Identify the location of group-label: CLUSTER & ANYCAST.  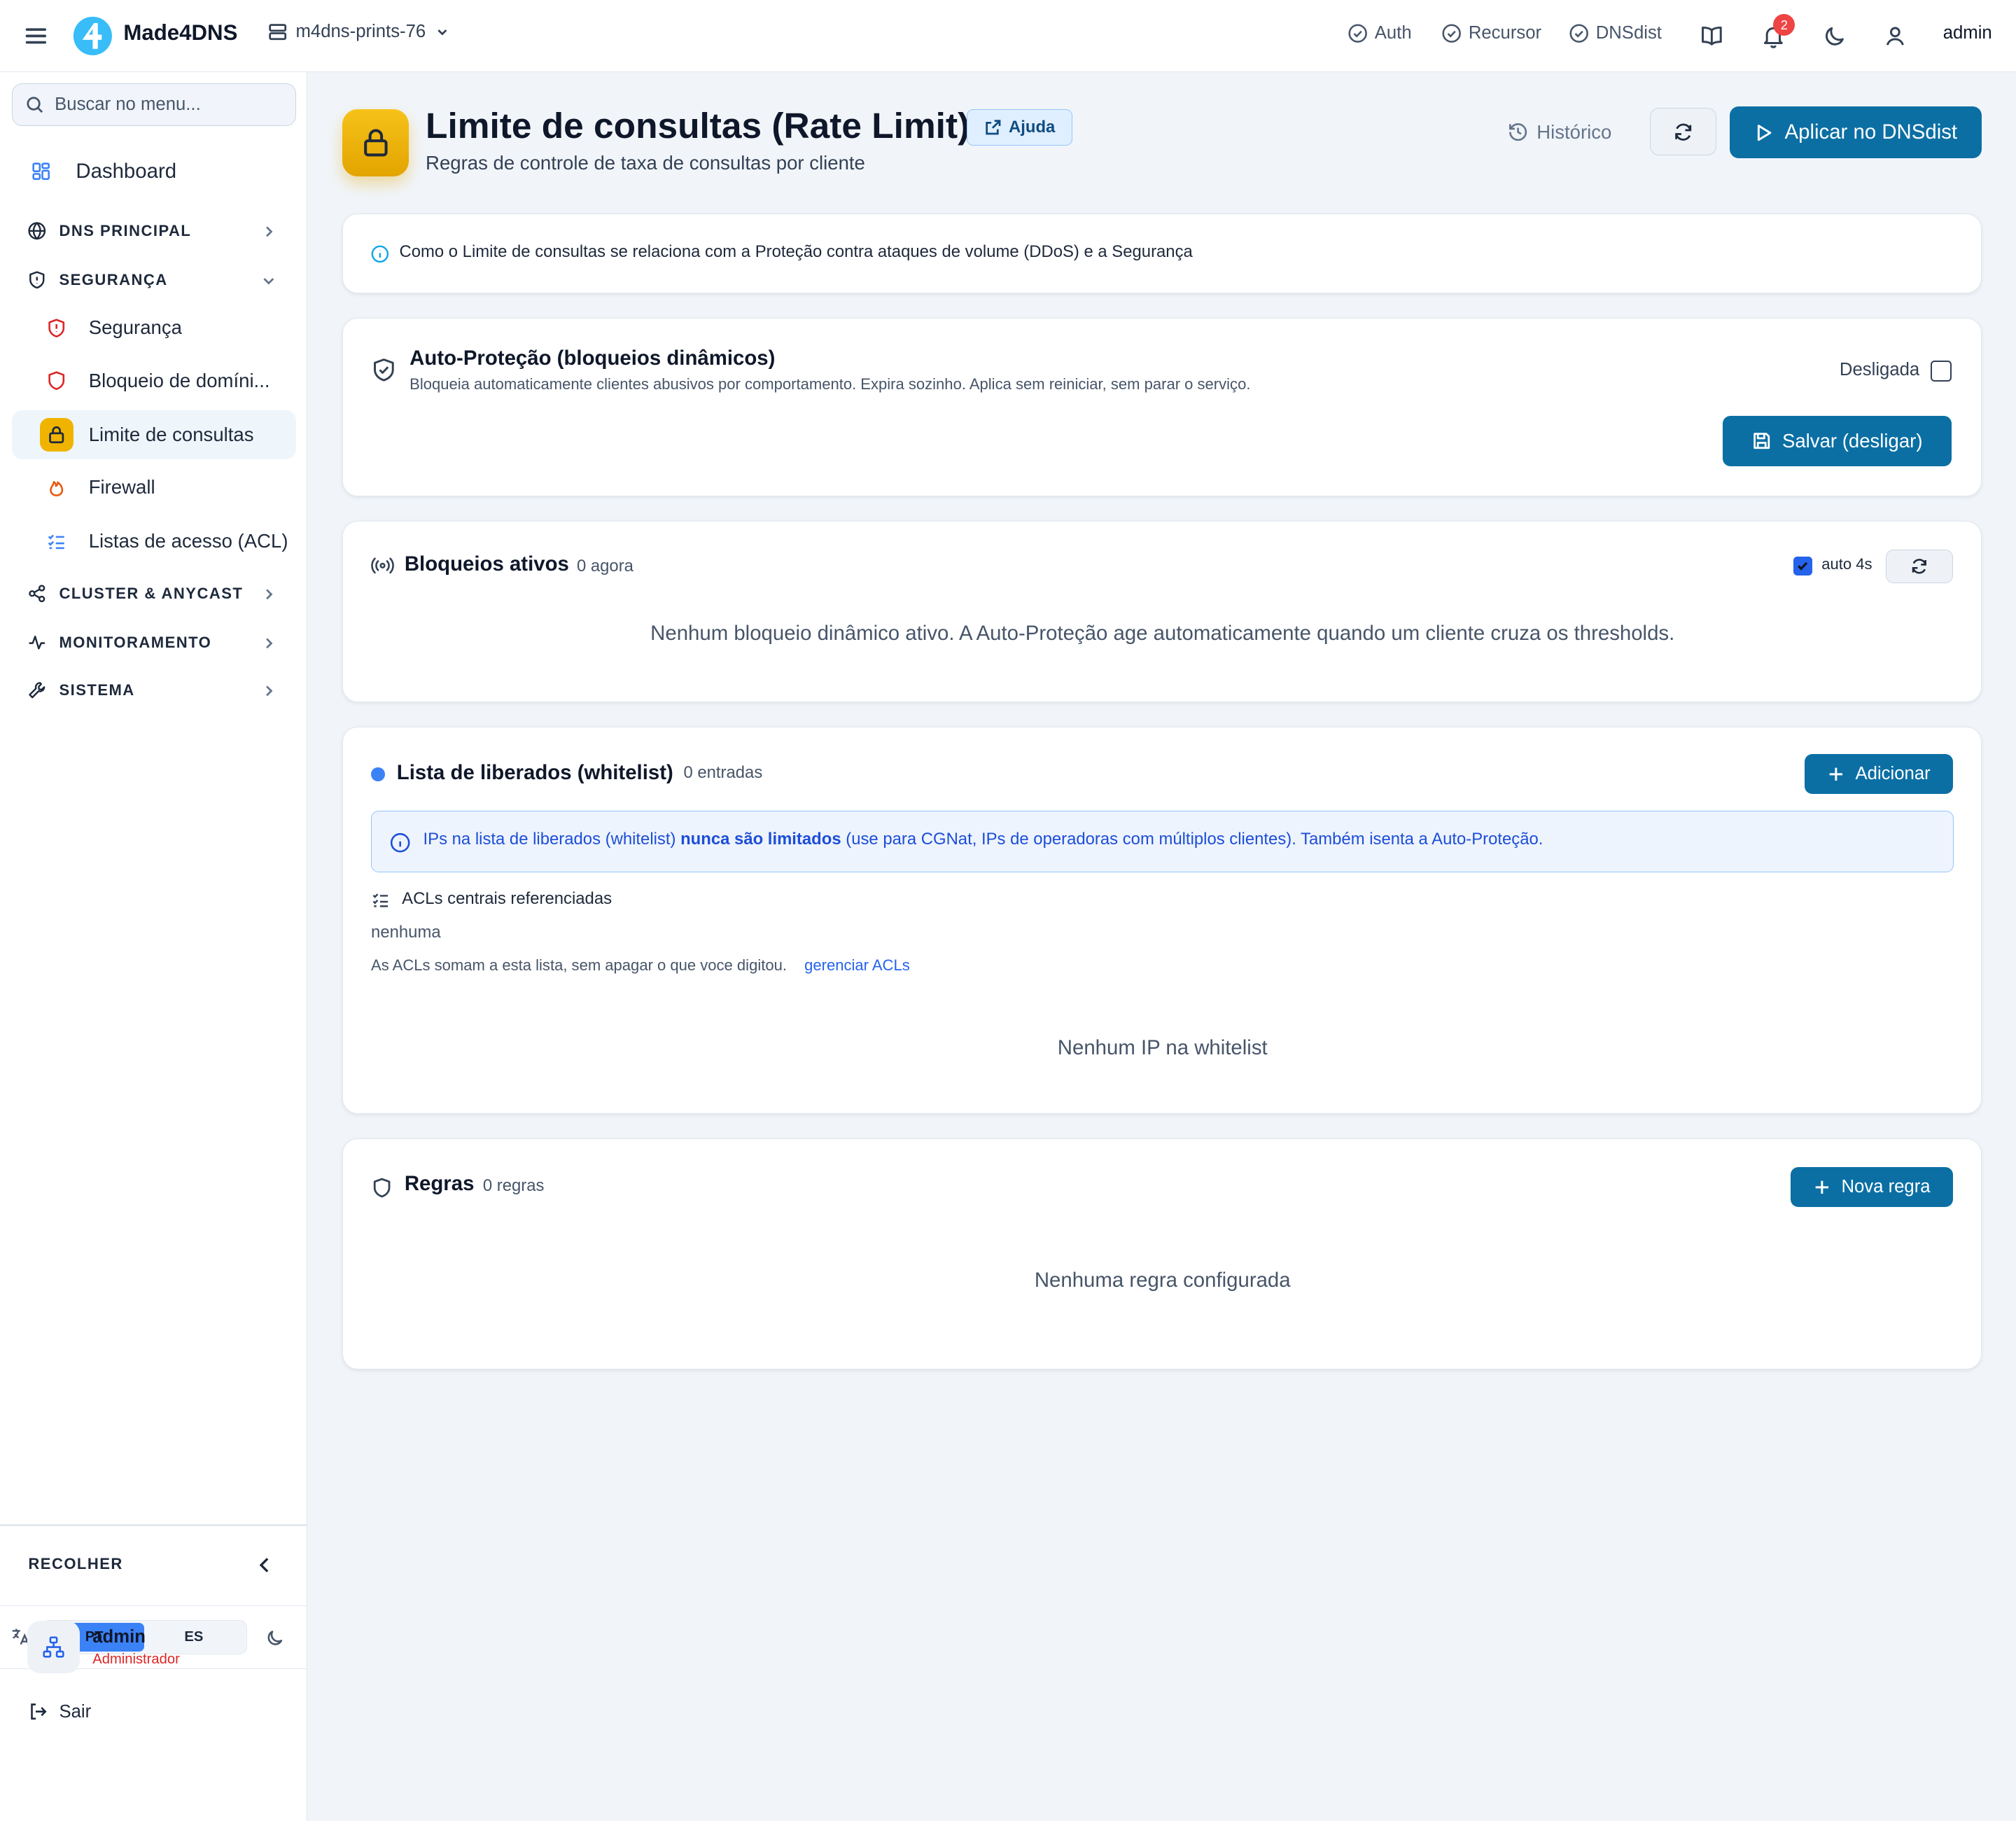
(151, 593).